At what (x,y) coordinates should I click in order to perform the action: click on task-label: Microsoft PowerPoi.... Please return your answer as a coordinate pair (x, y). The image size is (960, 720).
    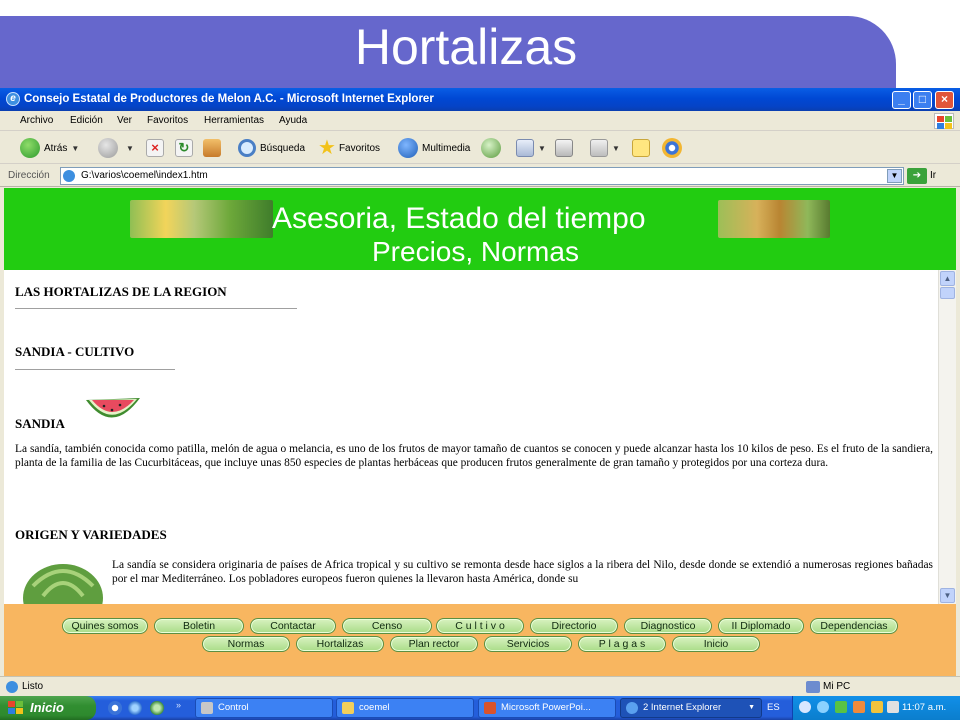
    Looking at the image, I should click on (546, 707).